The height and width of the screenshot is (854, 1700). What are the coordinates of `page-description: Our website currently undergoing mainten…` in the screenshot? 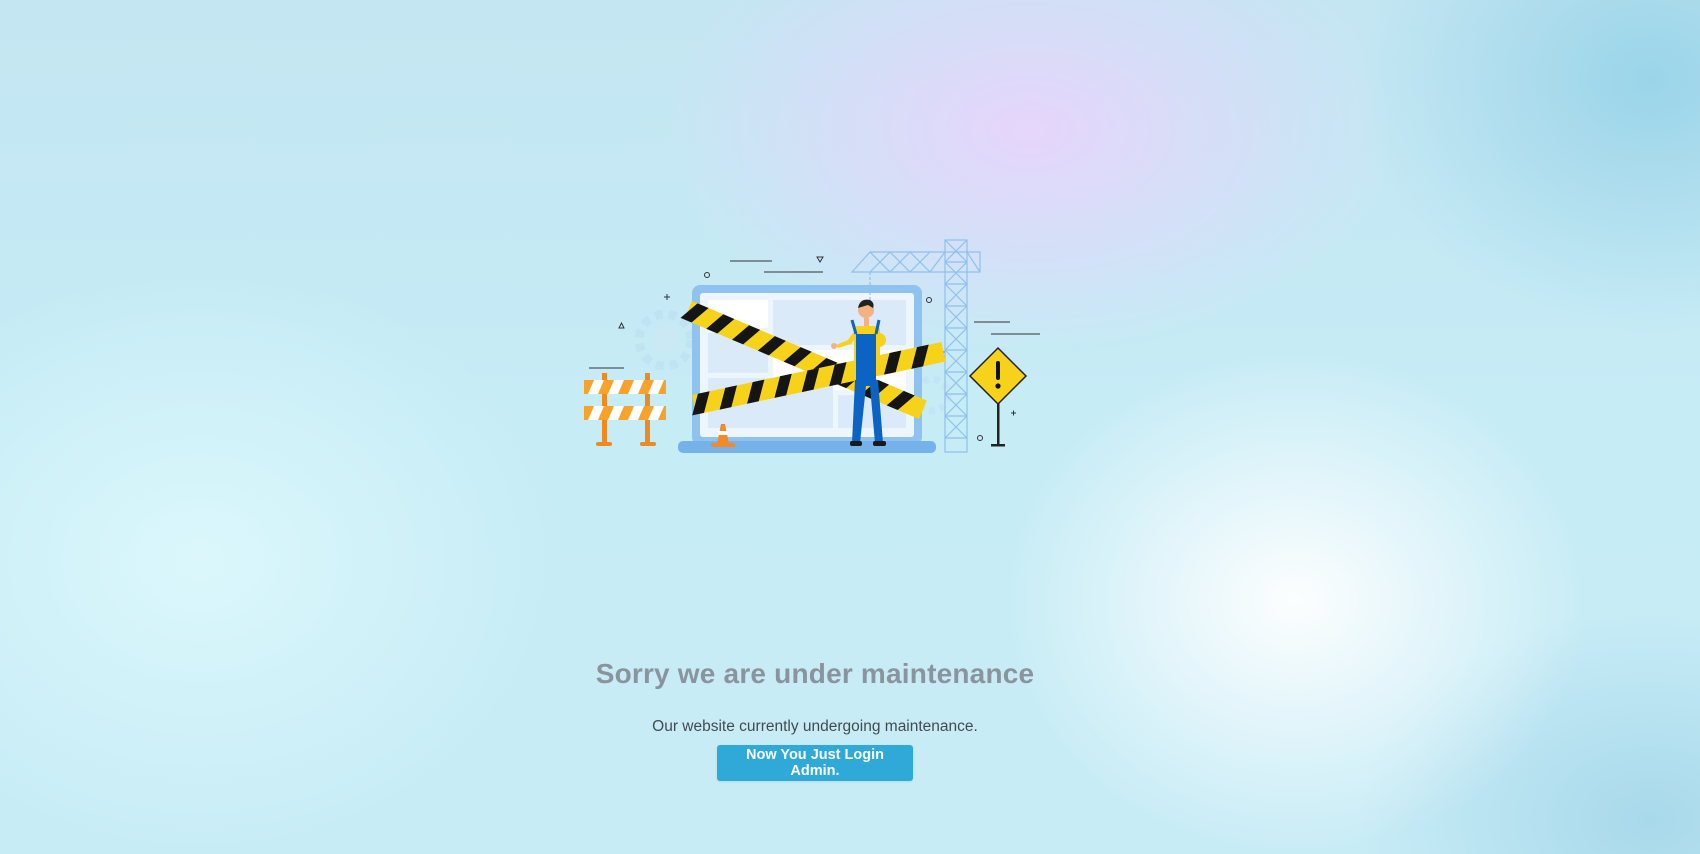 It's located at (815, 726).